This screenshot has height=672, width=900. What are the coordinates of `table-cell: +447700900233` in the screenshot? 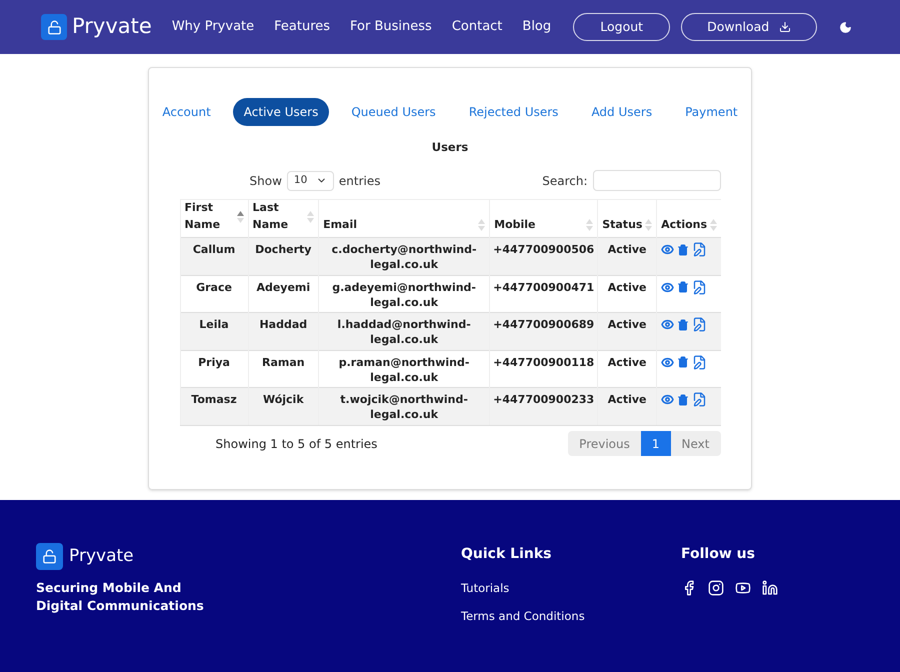 It's located at (544, 407).